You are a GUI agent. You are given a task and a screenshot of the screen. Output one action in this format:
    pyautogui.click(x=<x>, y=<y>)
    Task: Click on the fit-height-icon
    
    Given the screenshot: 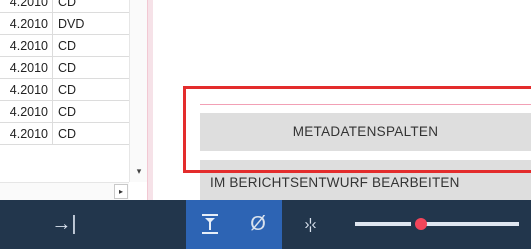 What is the action you would take?
    pyautogui.click(x=210, y=224)
    